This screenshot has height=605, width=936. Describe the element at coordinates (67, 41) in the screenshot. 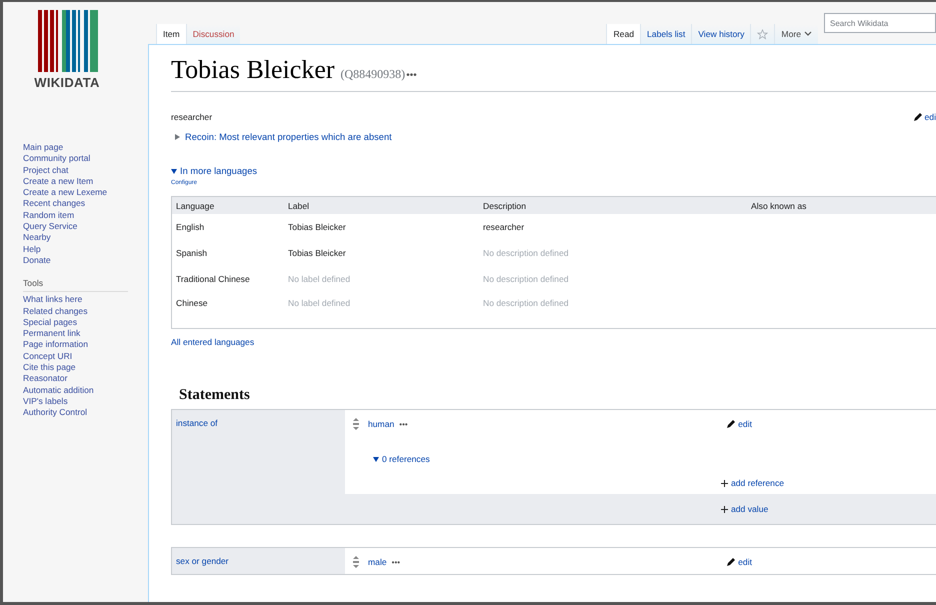

I see `barcode-logo-icon` at that location.